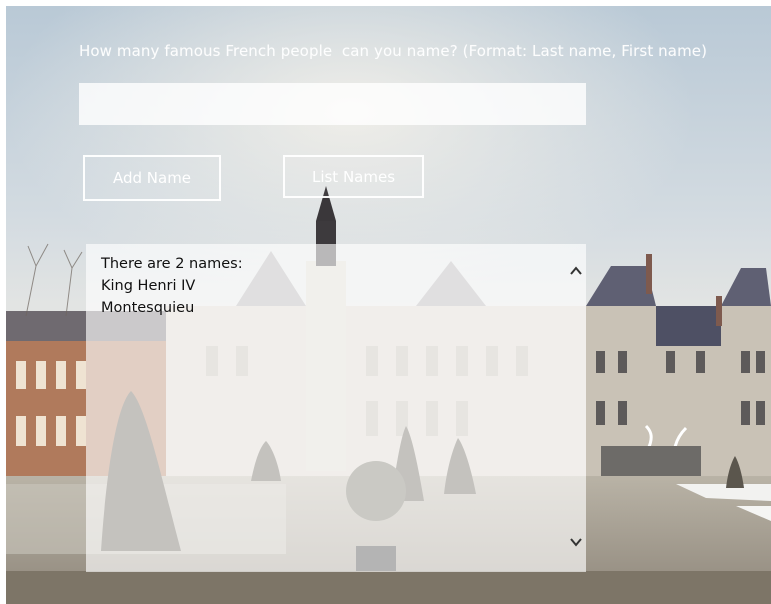 This screenshot has height=604, width=771. I want to click on add-name-button: Add Name, so click(152, 178).